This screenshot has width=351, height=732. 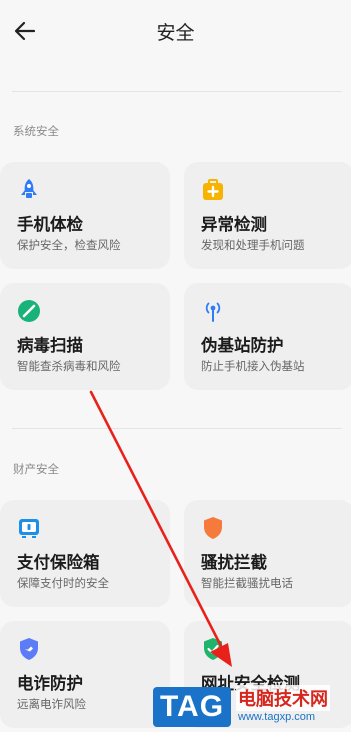 I want to click on page-title: 安全, so click(x=175, y=33).